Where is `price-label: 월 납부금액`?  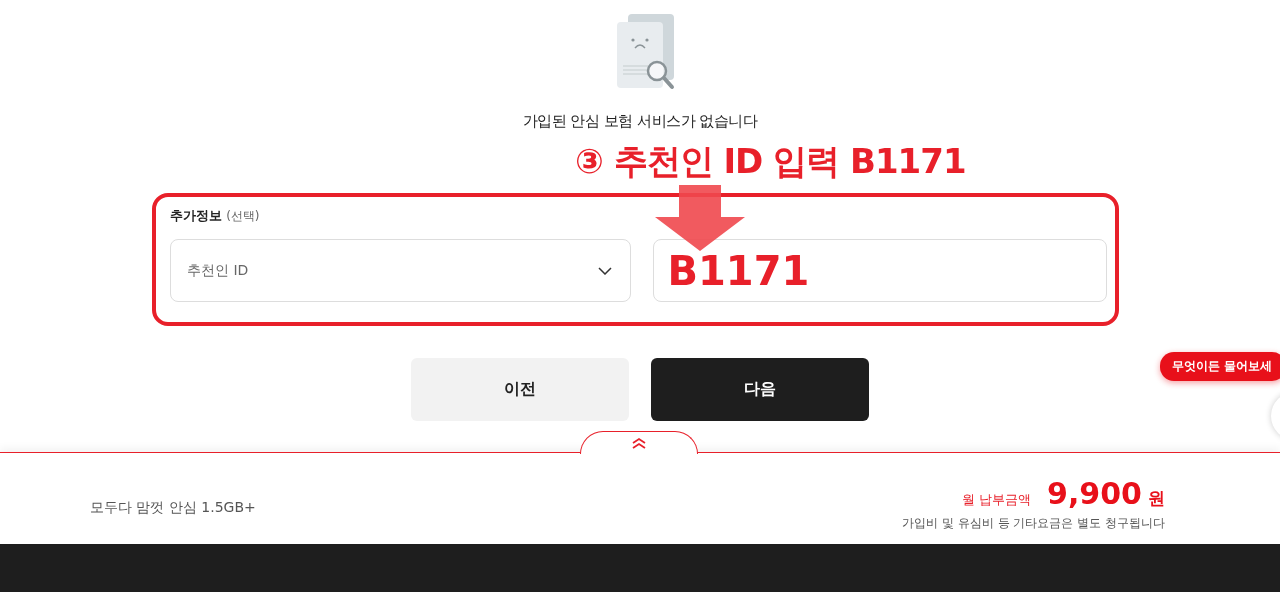
price-label: 월 납부금액 is located at coordinates (996, 499).